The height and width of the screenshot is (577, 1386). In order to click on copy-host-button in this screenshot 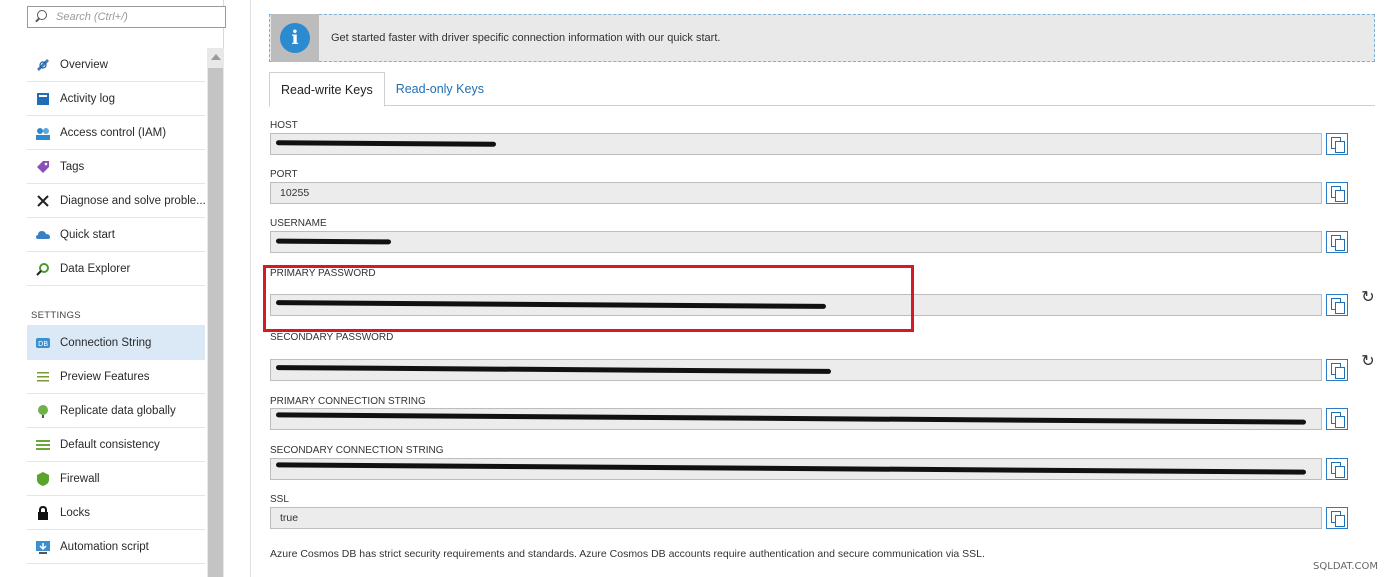, I will do `click(1337, 144)`.